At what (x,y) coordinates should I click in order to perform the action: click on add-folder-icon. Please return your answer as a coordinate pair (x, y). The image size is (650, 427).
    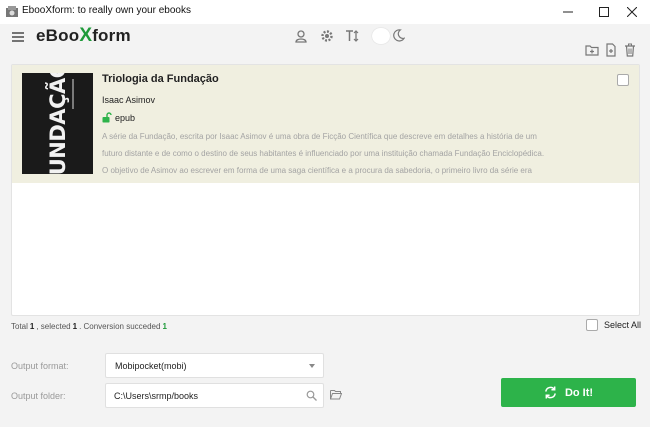
    Looking at the image, I should click on (592, 50).